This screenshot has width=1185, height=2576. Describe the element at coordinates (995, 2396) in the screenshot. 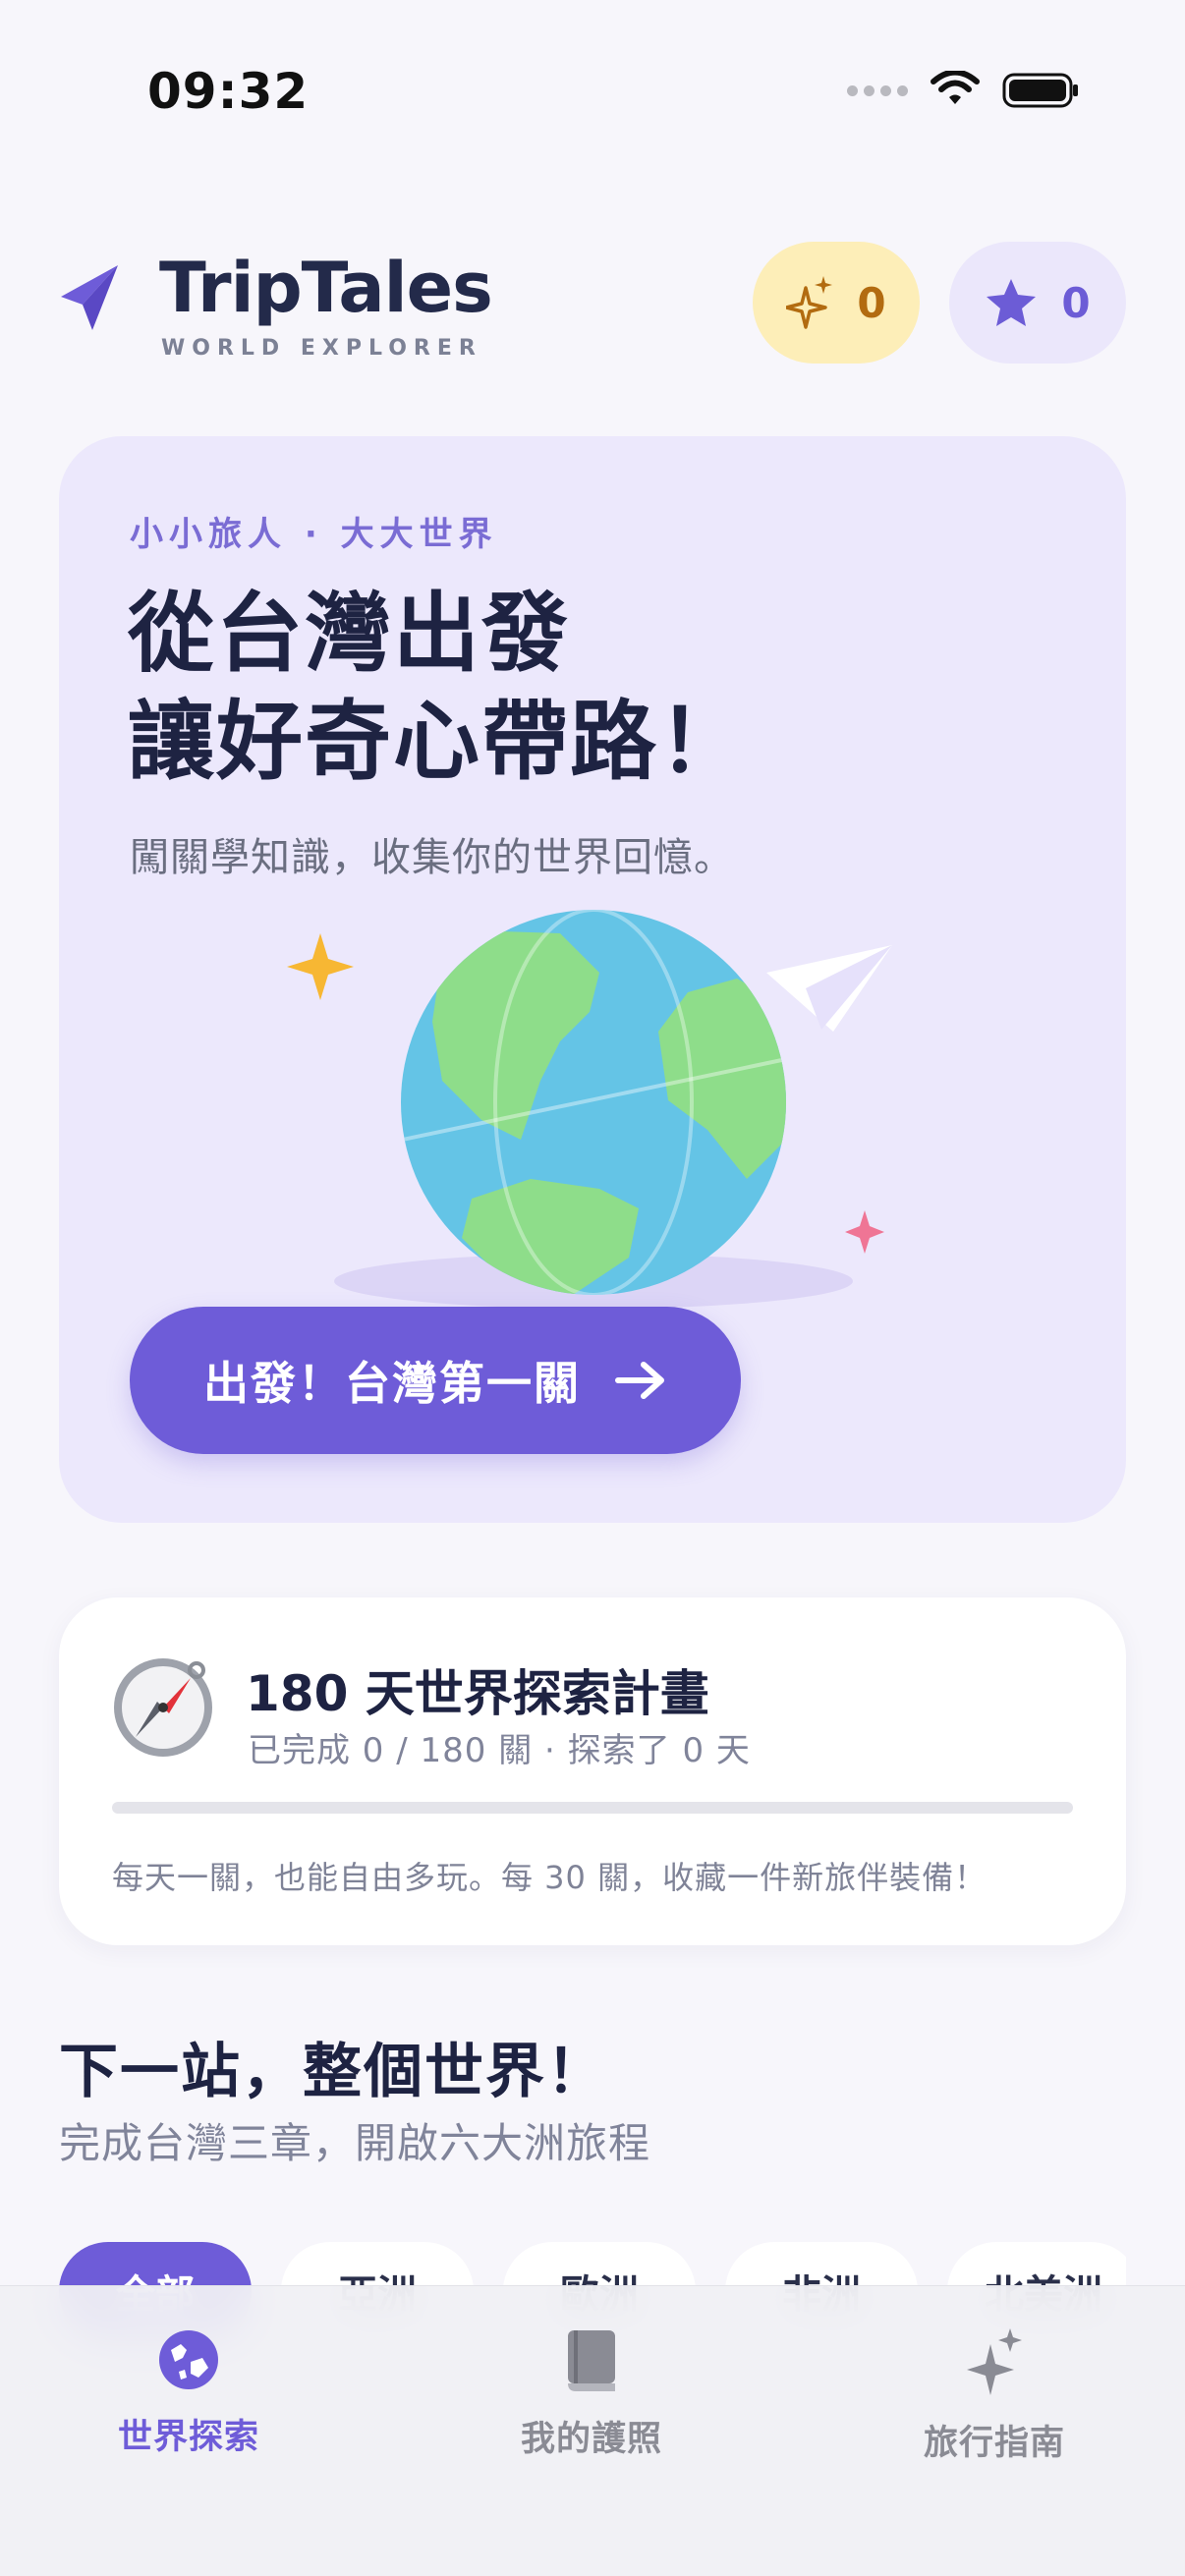

I see `tab-travel-guide: 旅行指南` at that location.